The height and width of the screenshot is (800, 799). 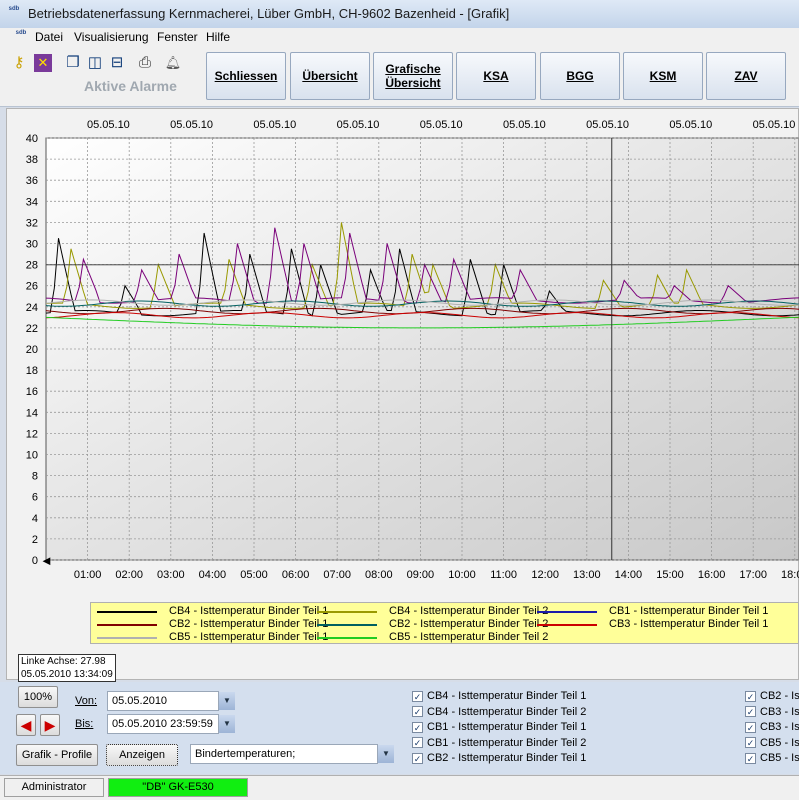 What do you see at coordinates (670, 575) in the screenshot?
I see `x-tick-label: 15:00` at bounding box center [670, 575].